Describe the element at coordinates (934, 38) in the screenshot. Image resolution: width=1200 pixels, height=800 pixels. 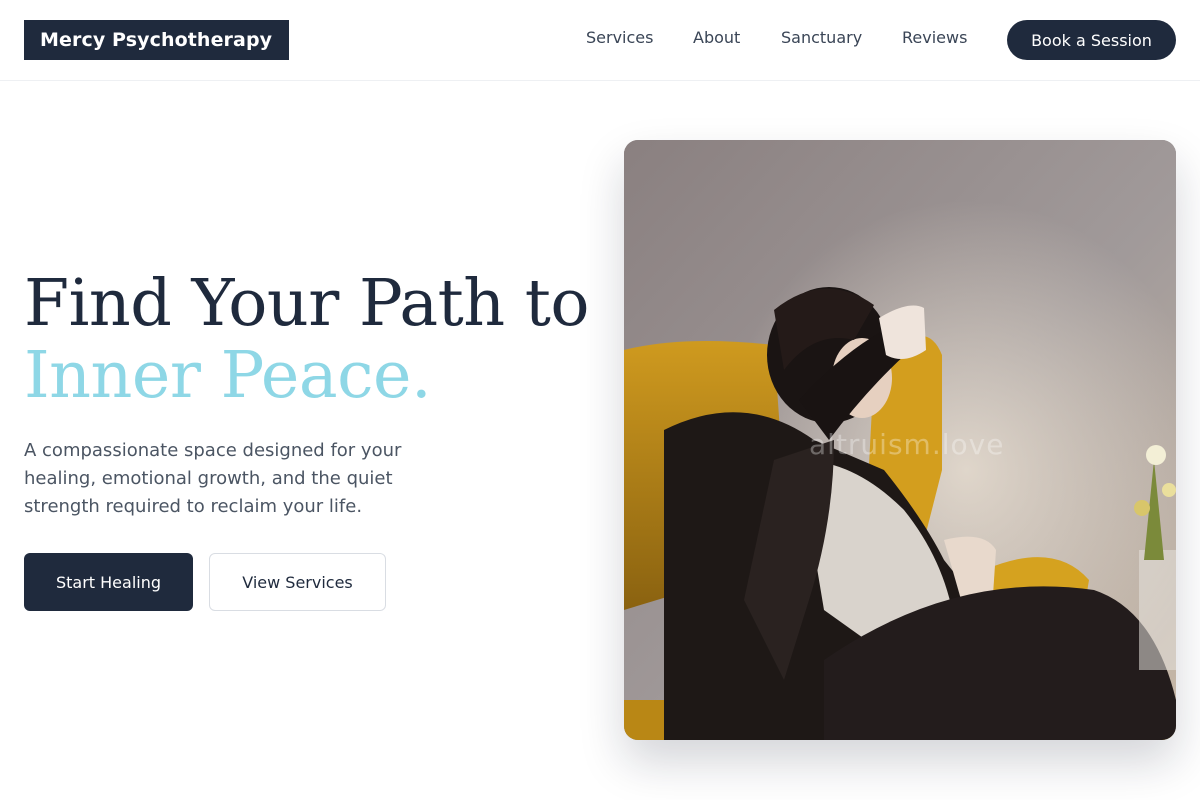
I see `nav-link-reviews: Reviews` at that location.